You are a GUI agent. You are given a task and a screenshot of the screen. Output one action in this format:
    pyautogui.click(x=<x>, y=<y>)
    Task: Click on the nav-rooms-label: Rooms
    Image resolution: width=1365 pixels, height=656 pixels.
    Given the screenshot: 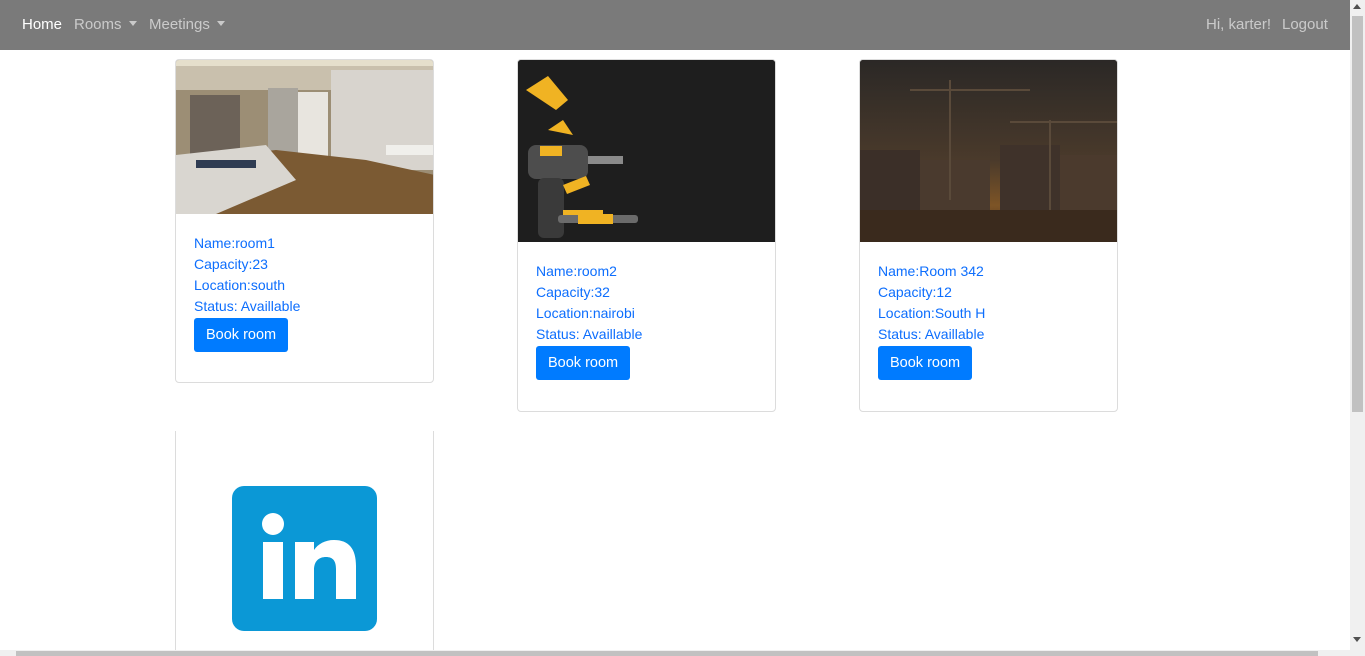 What is the action you would take?
    pyautogui.click(x=98, y=24)
    